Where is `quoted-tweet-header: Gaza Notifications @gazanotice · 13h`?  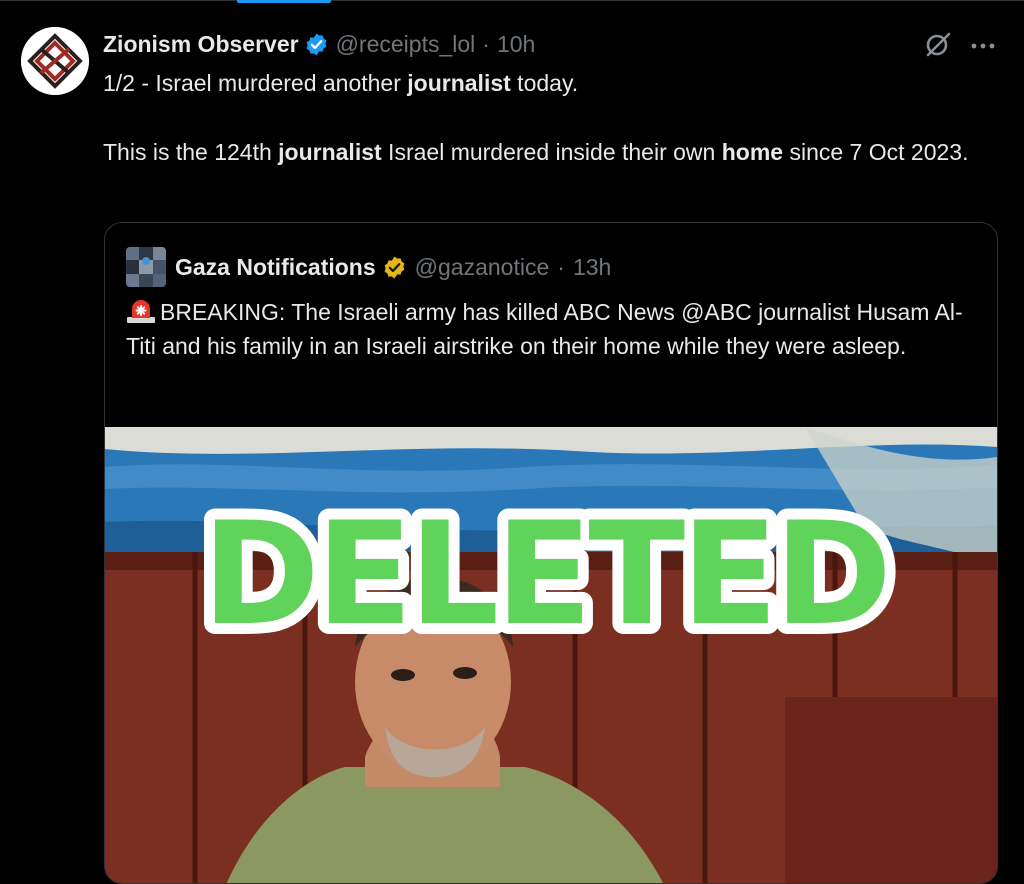
quoted-tweet-header: Gaza Notifications @gazanotice · 13h is located at coordinates (368, 267).